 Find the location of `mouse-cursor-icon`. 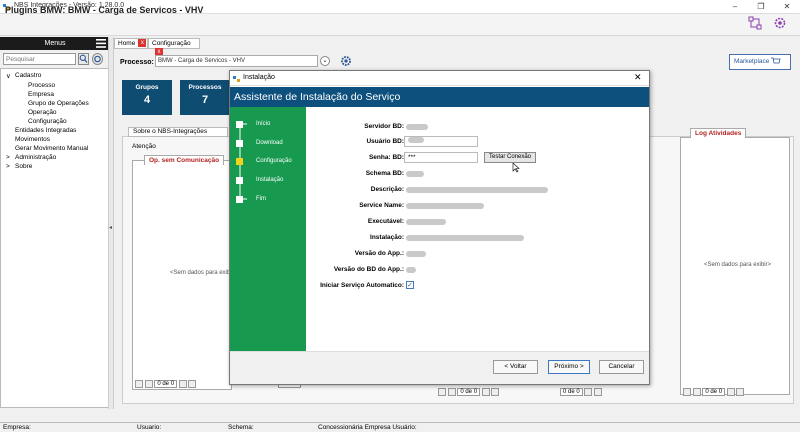

mouse-cursor-icon is located at coordinates (516, 168).